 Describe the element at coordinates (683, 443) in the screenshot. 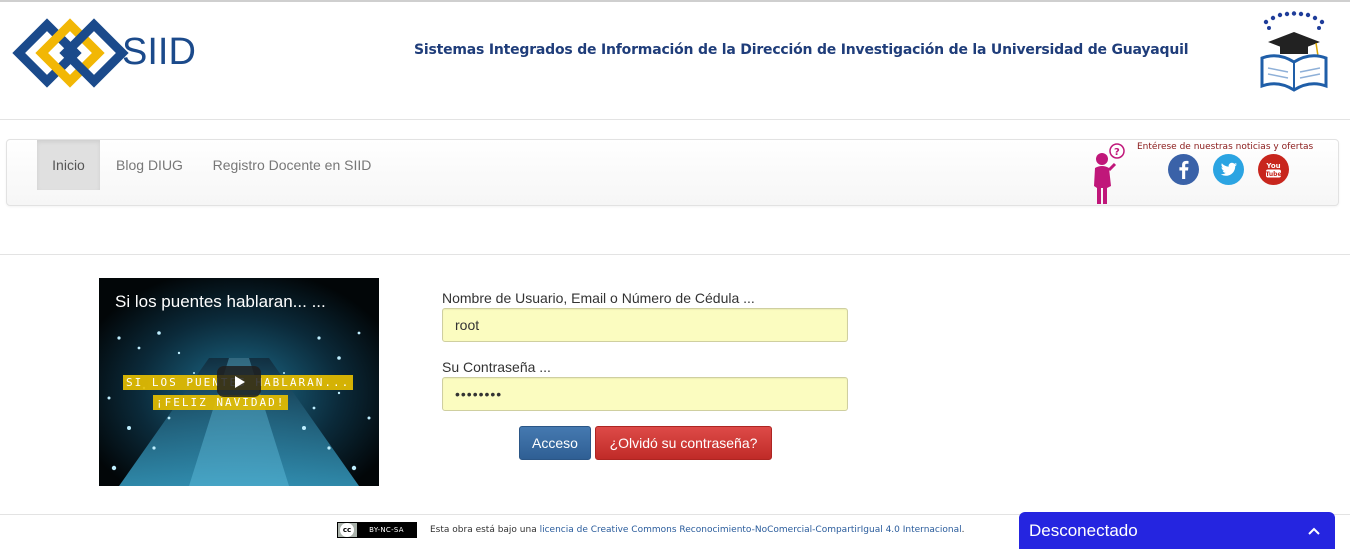

I see `forgot-password-button: ¿Olvidó su contraseña?` at that location.